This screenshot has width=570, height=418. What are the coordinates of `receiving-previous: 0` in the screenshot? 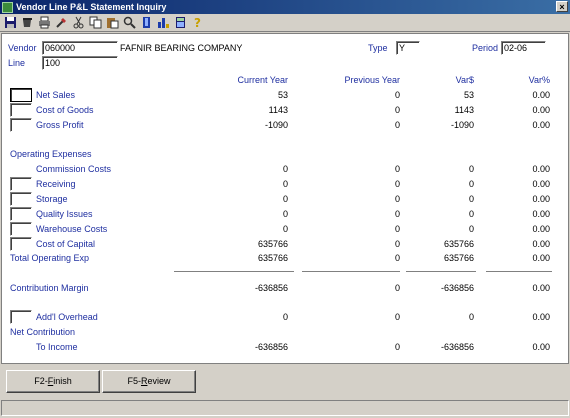 It's located at (397, 184).